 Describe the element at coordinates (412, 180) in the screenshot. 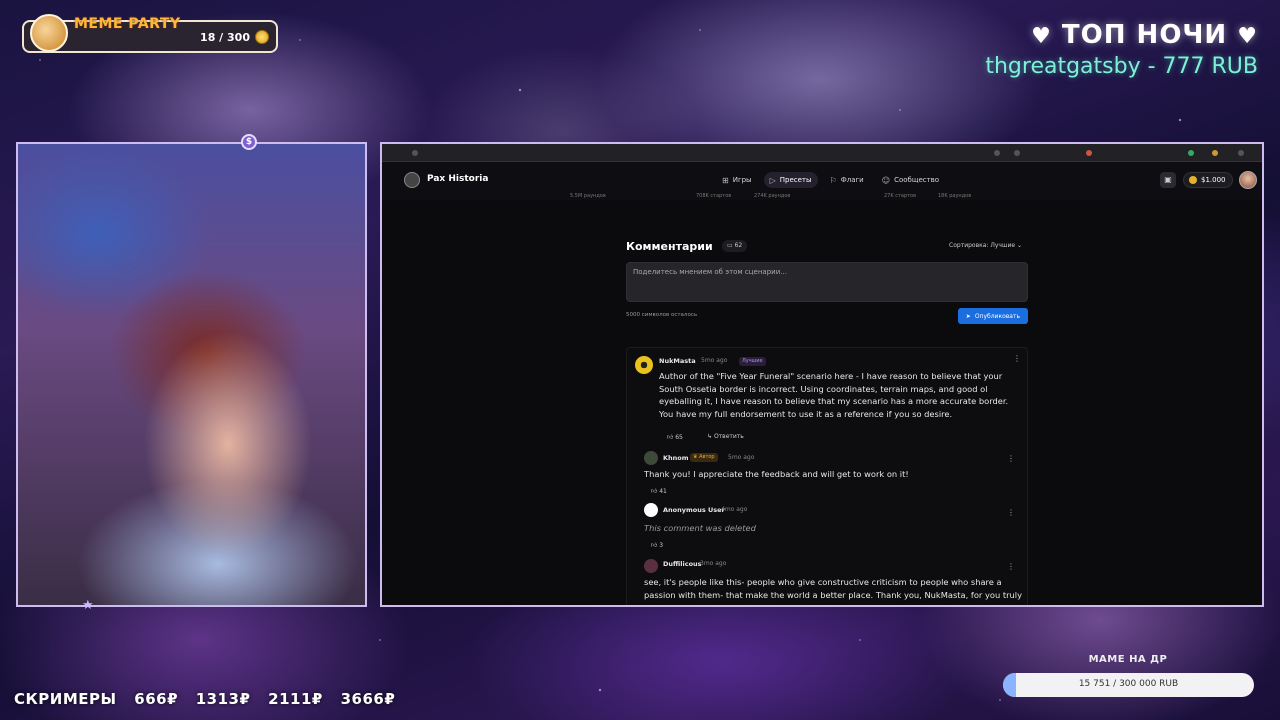

I see `site-logo-icon` at that location.